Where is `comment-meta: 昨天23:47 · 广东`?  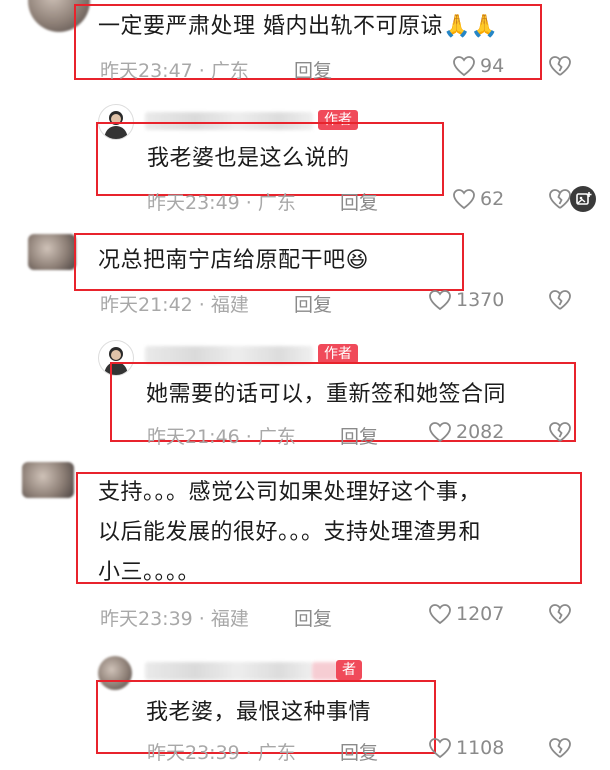 comment-meta: 昨天23:47 · 广东 is located at coordinates (174, 69).